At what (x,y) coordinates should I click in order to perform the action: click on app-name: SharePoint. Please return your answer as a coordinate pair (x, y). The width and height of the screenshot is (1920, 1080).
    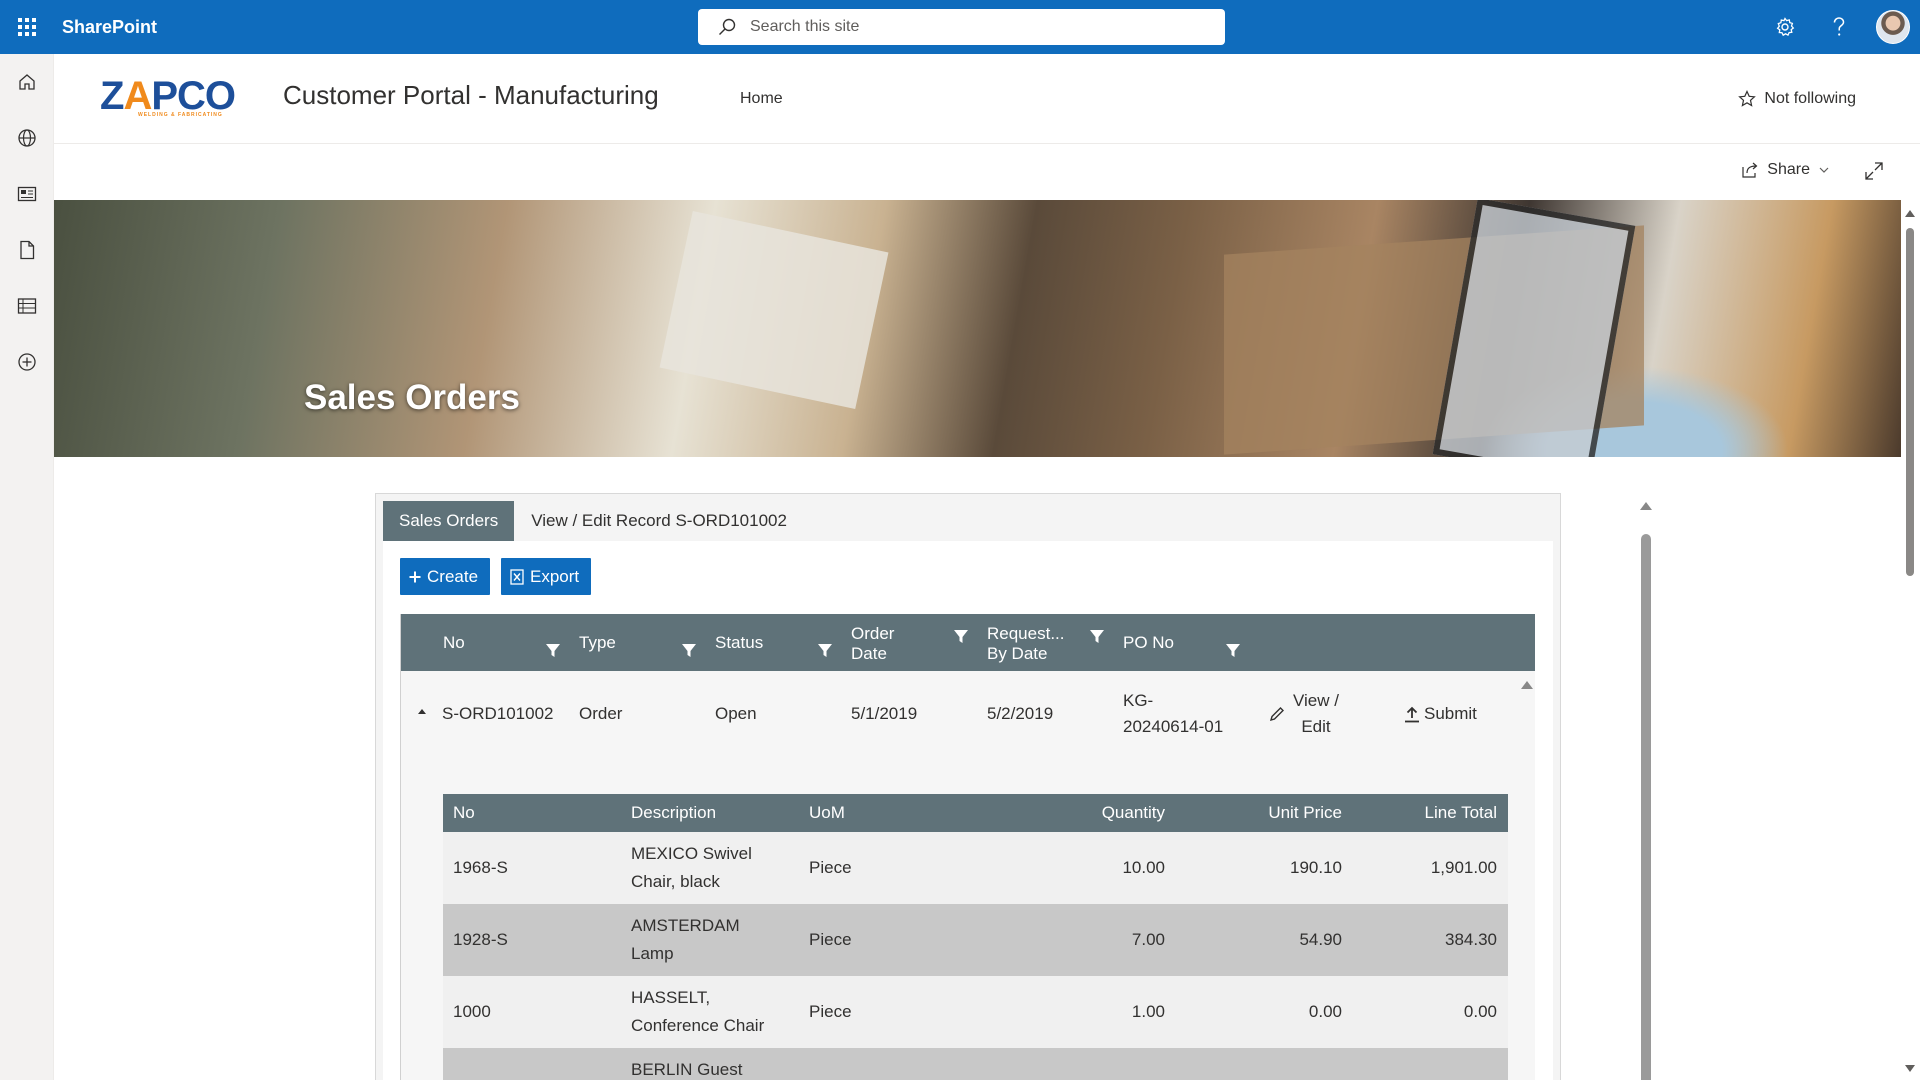
    Looking at the image, I should click on (109, 27).